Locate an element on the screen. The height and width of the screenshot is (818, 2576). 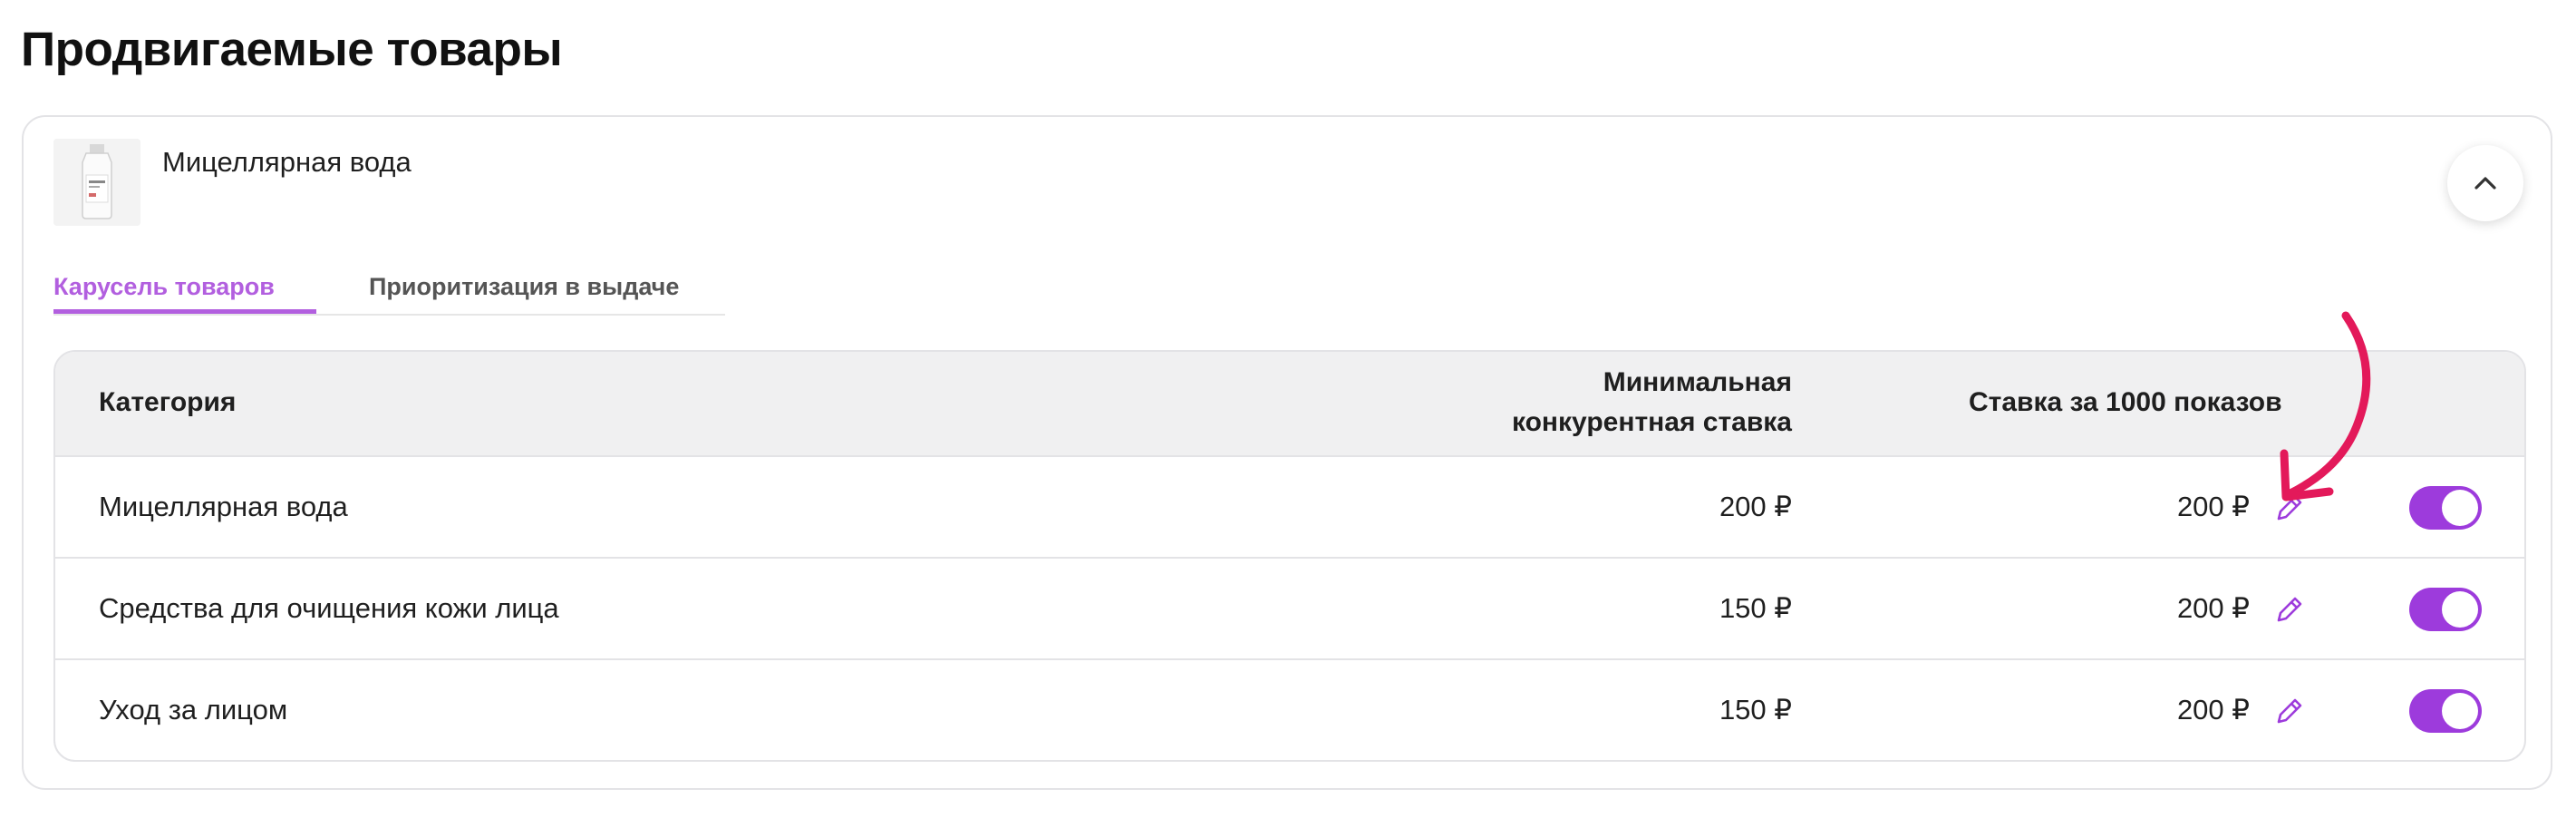
page-title: Продвигаемые товары is located at coordinates (292, 49).